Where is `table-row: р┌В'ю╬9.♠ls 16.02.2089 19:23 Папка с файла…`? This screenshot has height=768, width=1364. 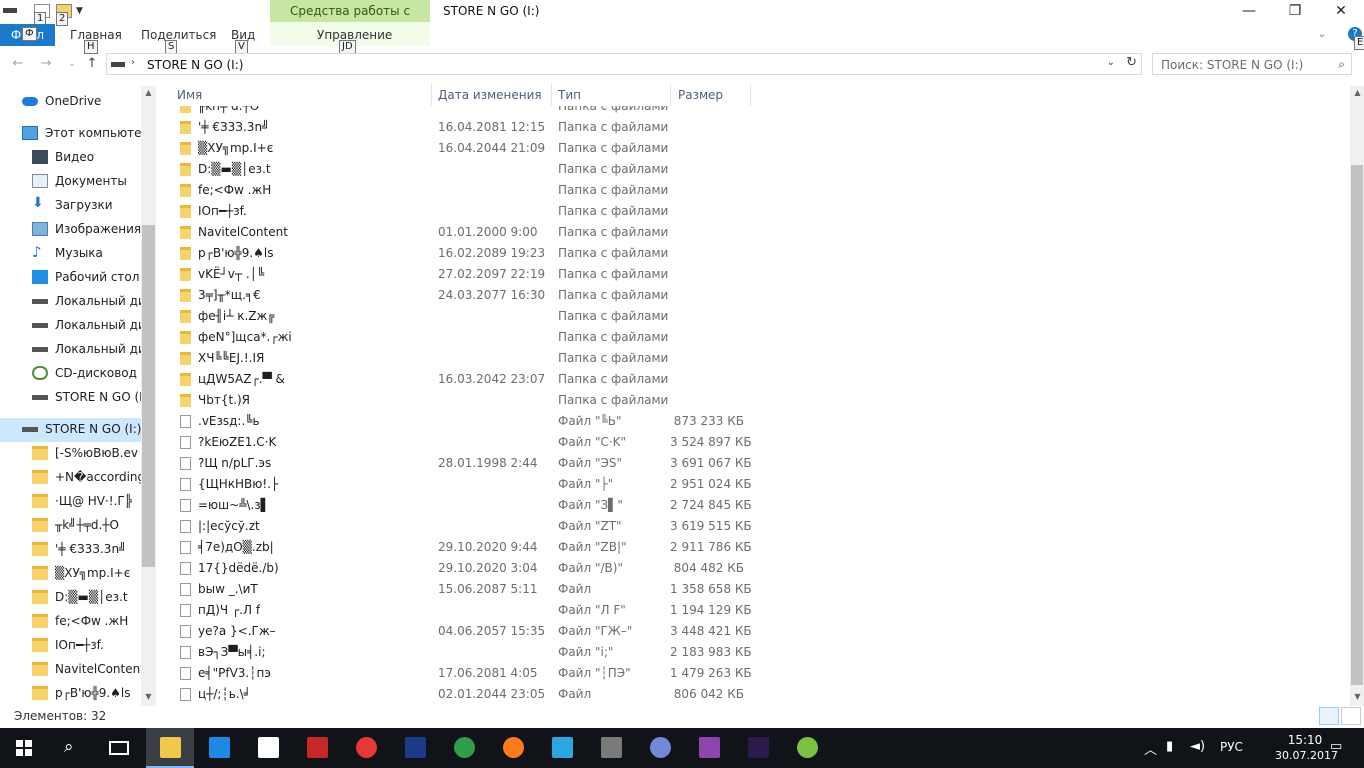
table-row: р┌В'ю╬9.♠ls 16.02.2089 19:23 Папка с файла… is located at coordinates (470, 253).